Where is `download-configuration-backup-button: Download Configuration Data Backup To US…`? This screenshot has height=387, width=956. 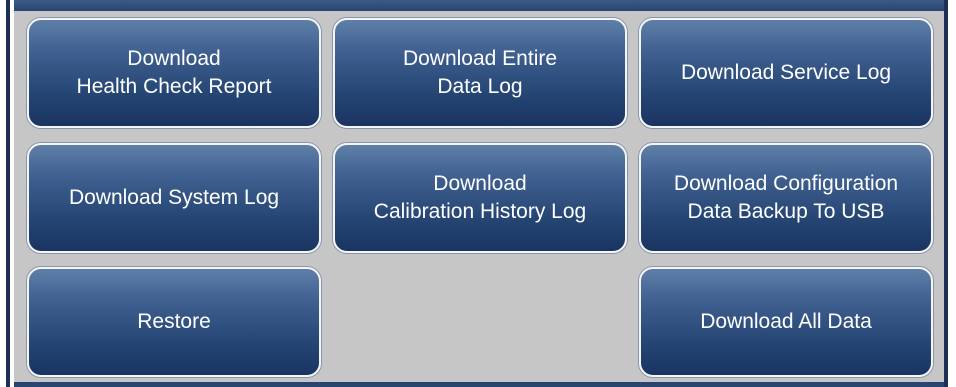 download-configuration-backup-button: Download Configuration Data Backup To US… is located at coordinates (786, 198).